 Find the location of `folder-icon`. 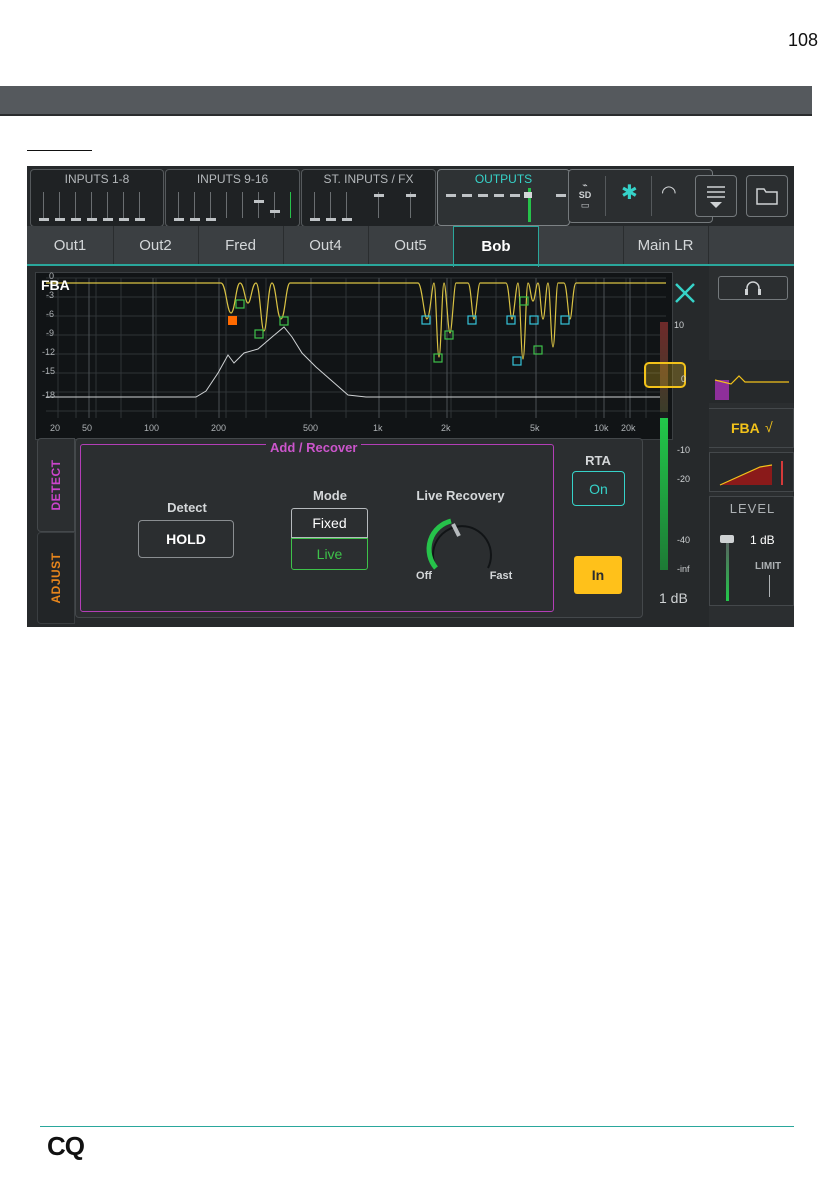

folder-icon is located at coordinates (767, 196).